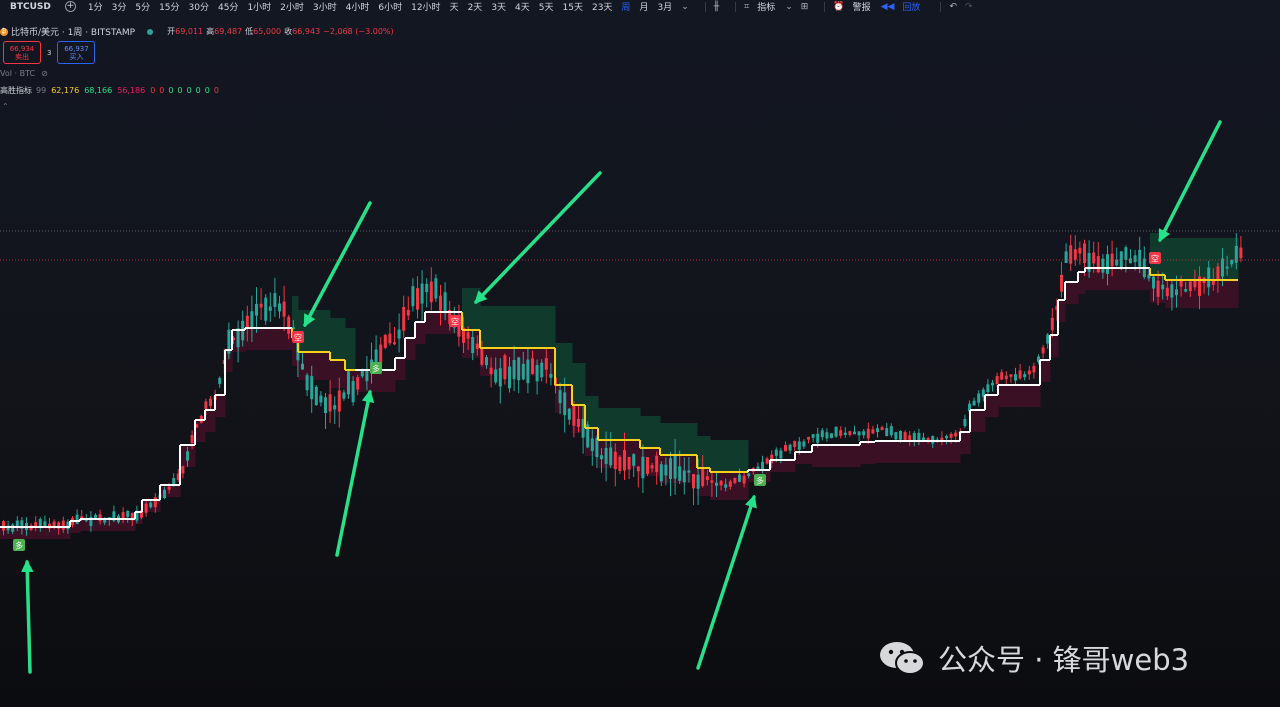 The image size is (1280, 707). I want to click on interval-11: 12小时, so click(425, 6).